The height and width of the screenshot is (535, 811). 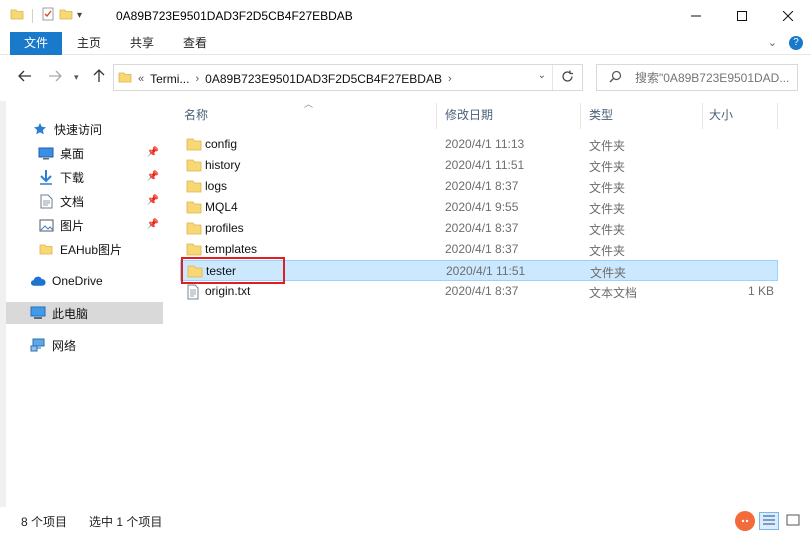 I want to click on large-icons-view-icon, so click(x=793, y=521).